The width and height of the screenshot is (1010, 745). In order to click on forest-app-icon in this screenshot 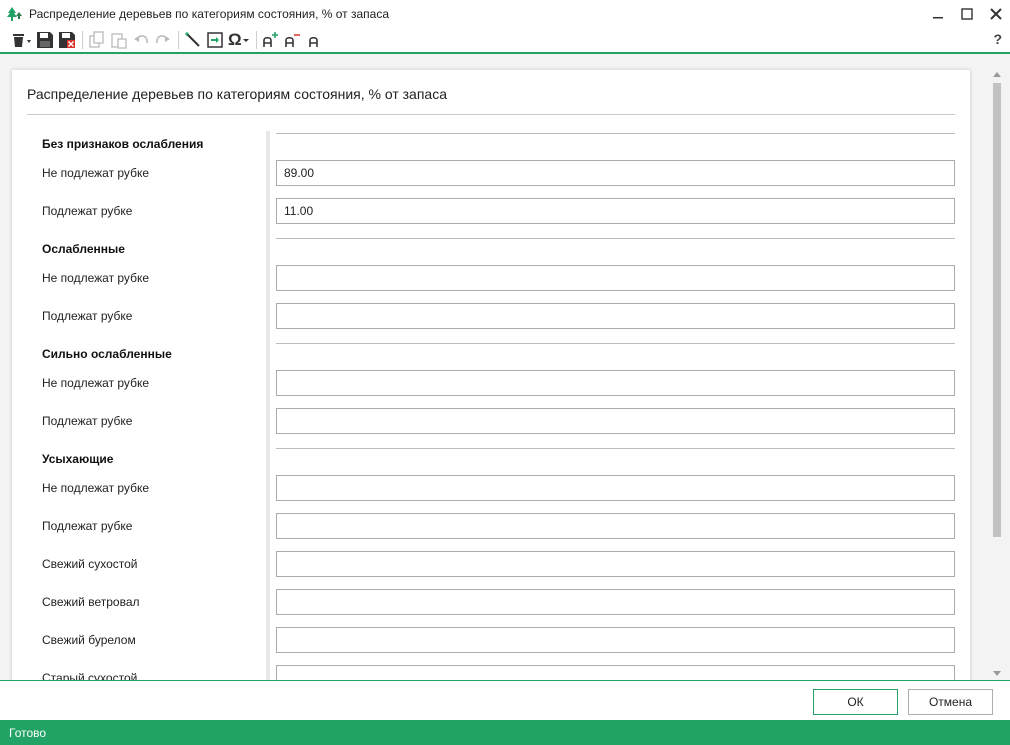, I will do `click(14, 14)`.